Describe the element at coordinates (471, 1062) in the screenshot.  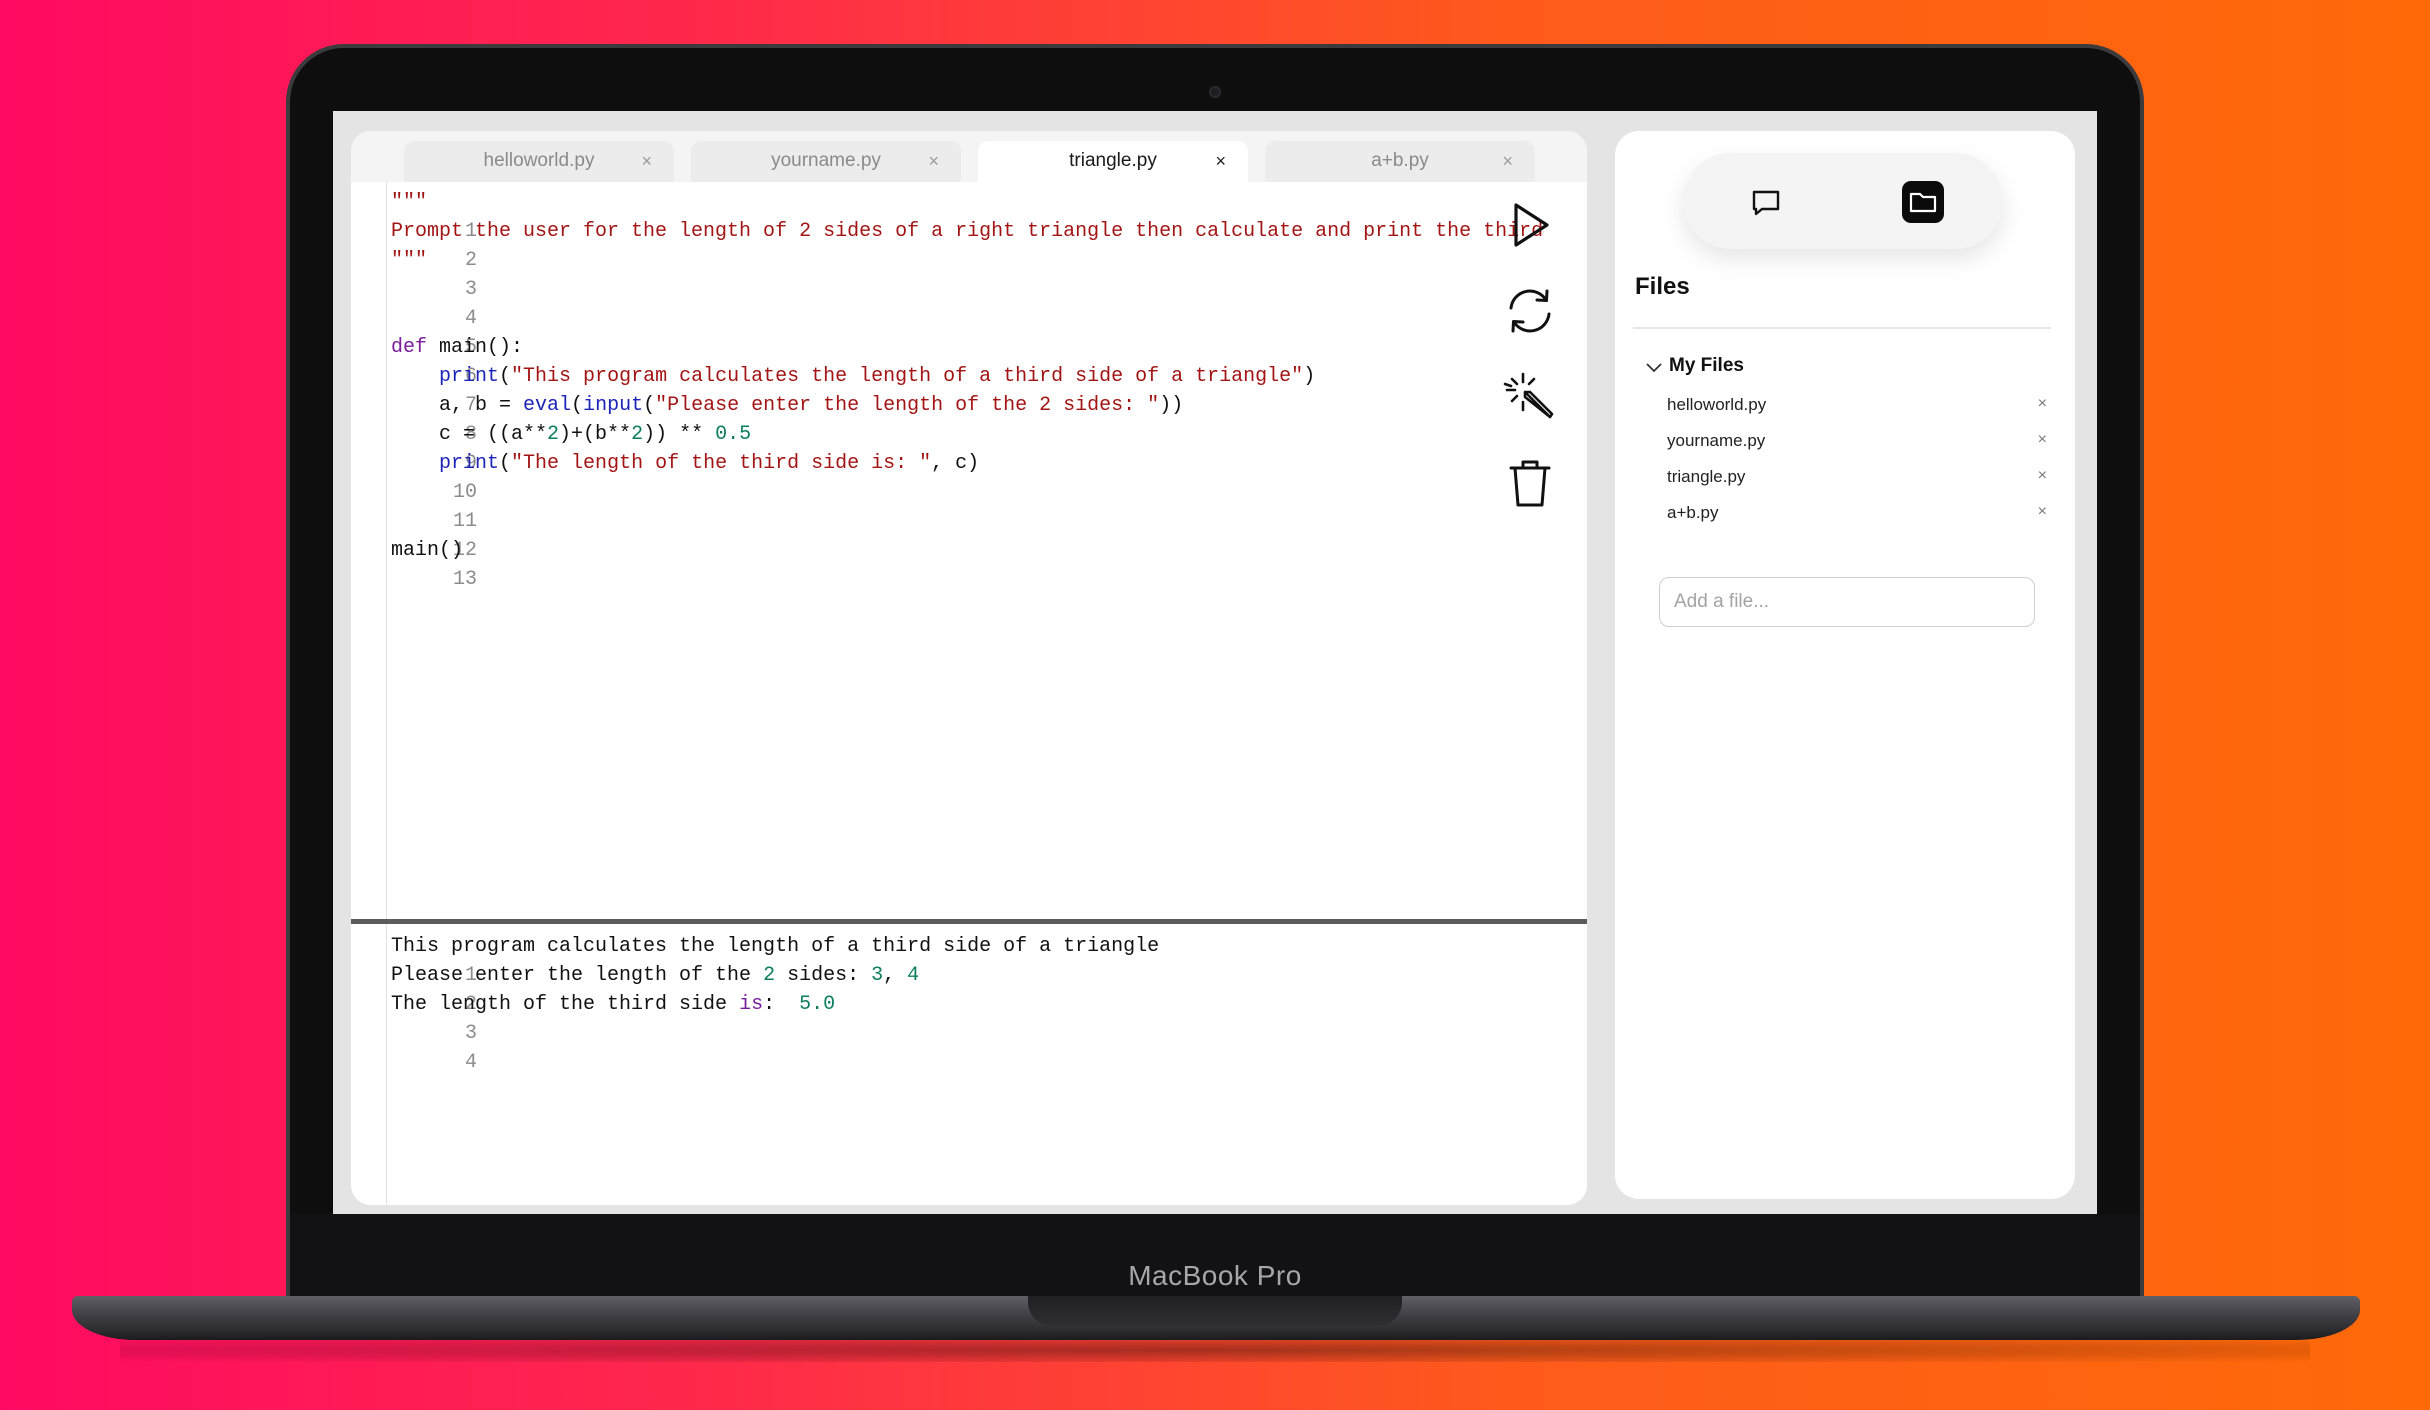
I see `line-number: 4` at that location.